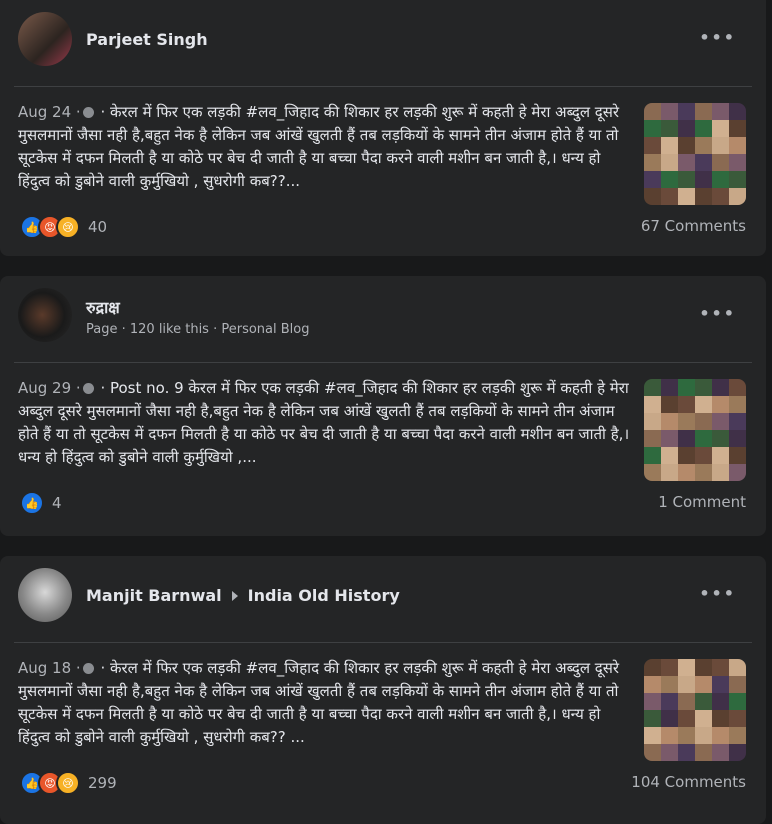 Image resolution: width=772 pixels, height=824 pixels. I want to click on comments-link: 1 Comment, so click(702, 502).